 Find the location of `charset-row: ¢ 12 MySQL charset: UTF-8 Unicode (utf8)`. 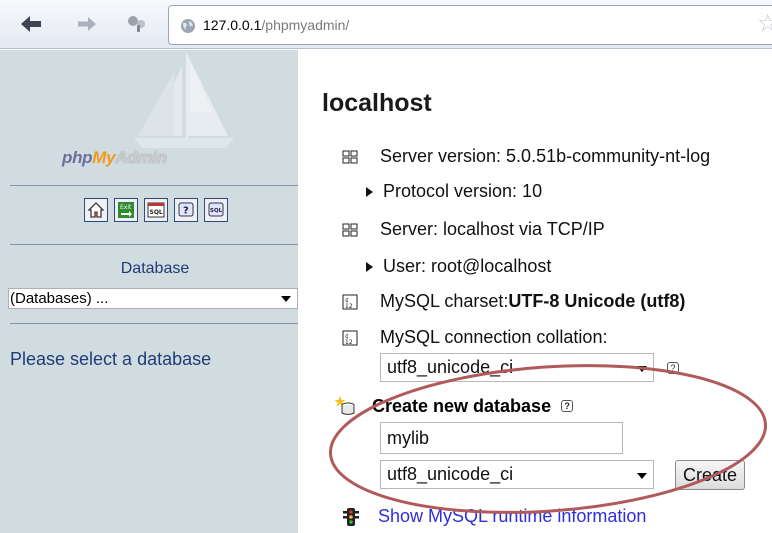

charset-row: ¢ 12 MySQL charset: UTF-8 Unicode (utf8) is located at coordinates (513, 301).